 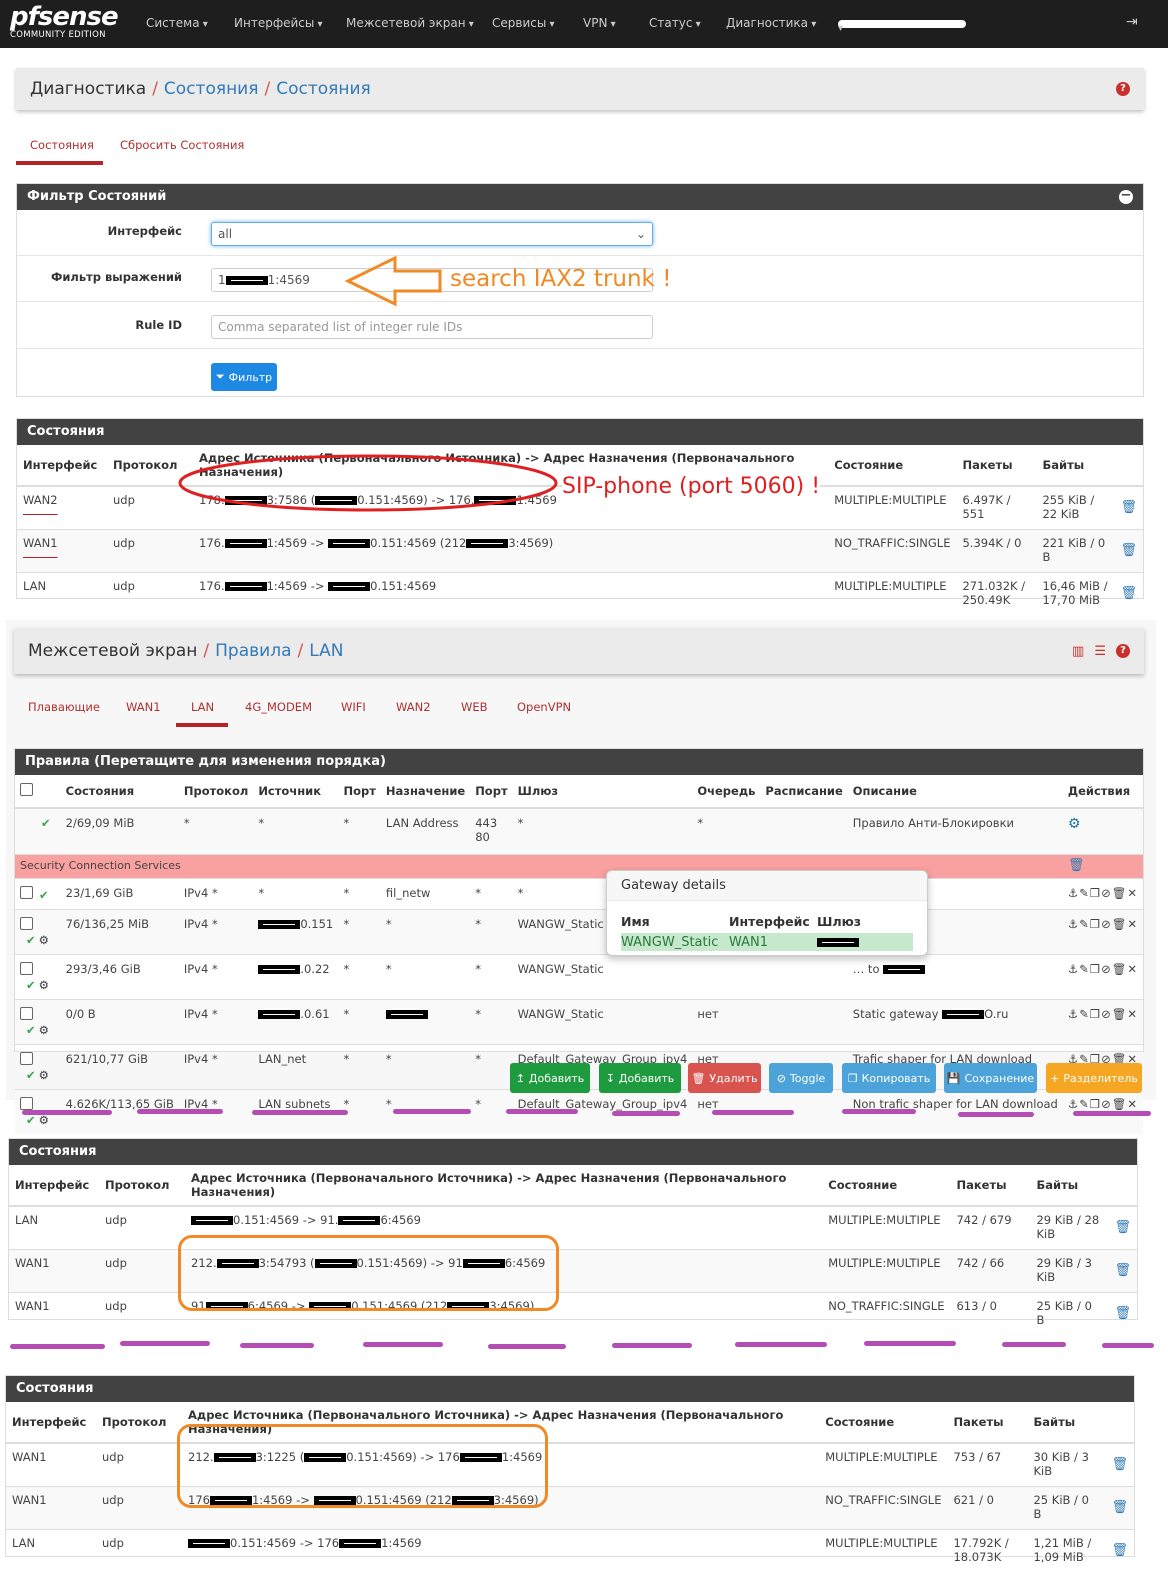 What do you see at coordinates (1132, 22) in the screenshot?
I see `sign-out-icon: ⇥` at bounding box center [1132, 22].